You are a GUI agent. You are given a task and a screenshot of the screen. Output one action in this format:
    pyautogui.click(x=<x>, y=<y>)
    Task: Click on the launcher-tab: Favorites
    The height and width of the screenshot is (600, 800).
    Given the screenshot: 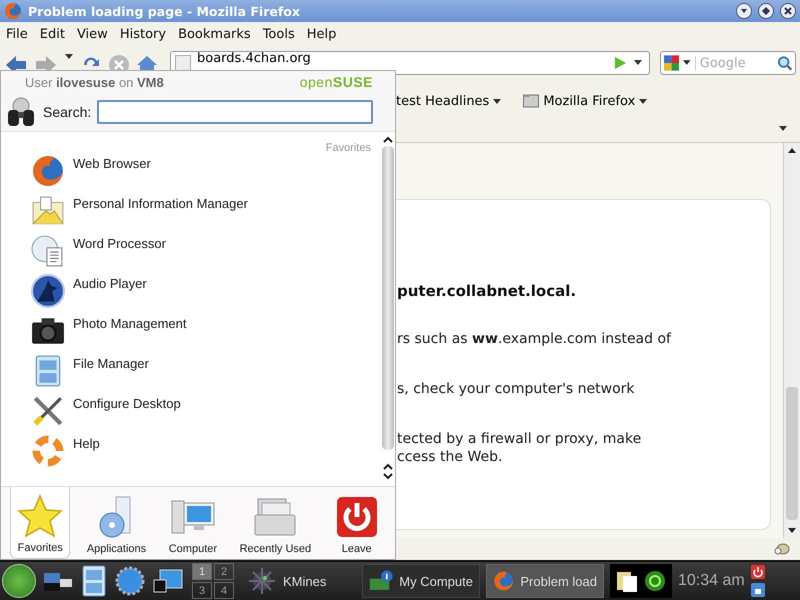 What is the action you would take?
    pyautogui.click(x=40, y=523)
    